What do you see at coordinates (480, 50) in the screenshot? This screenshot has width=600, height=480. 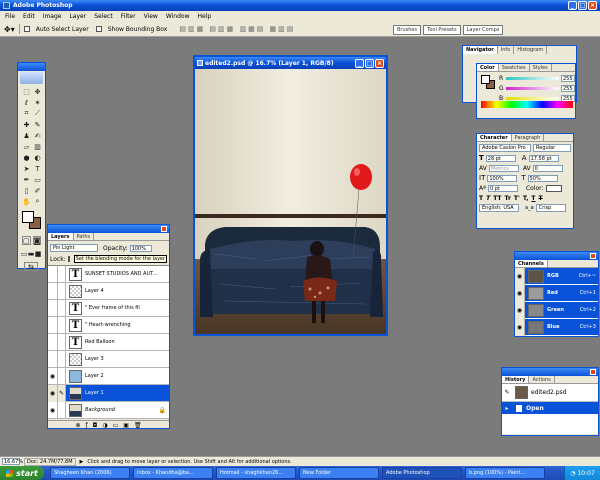 I see `tab-navigator: Navigator` at bounding box center [480, 50].